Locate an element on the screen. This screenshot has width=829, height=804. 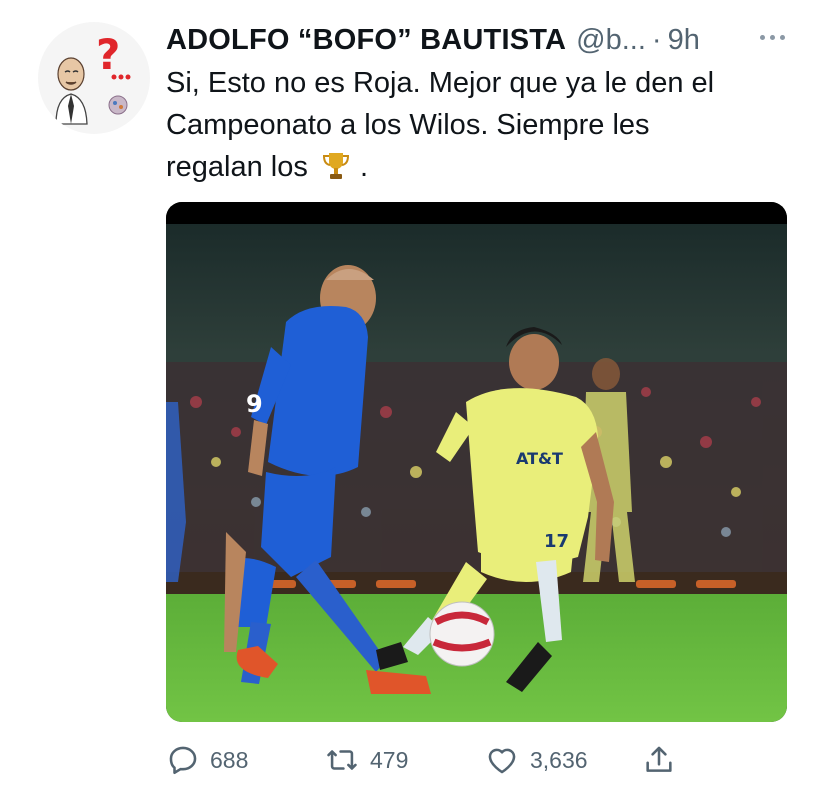
reply-icon is located at coordinates (183, 760).